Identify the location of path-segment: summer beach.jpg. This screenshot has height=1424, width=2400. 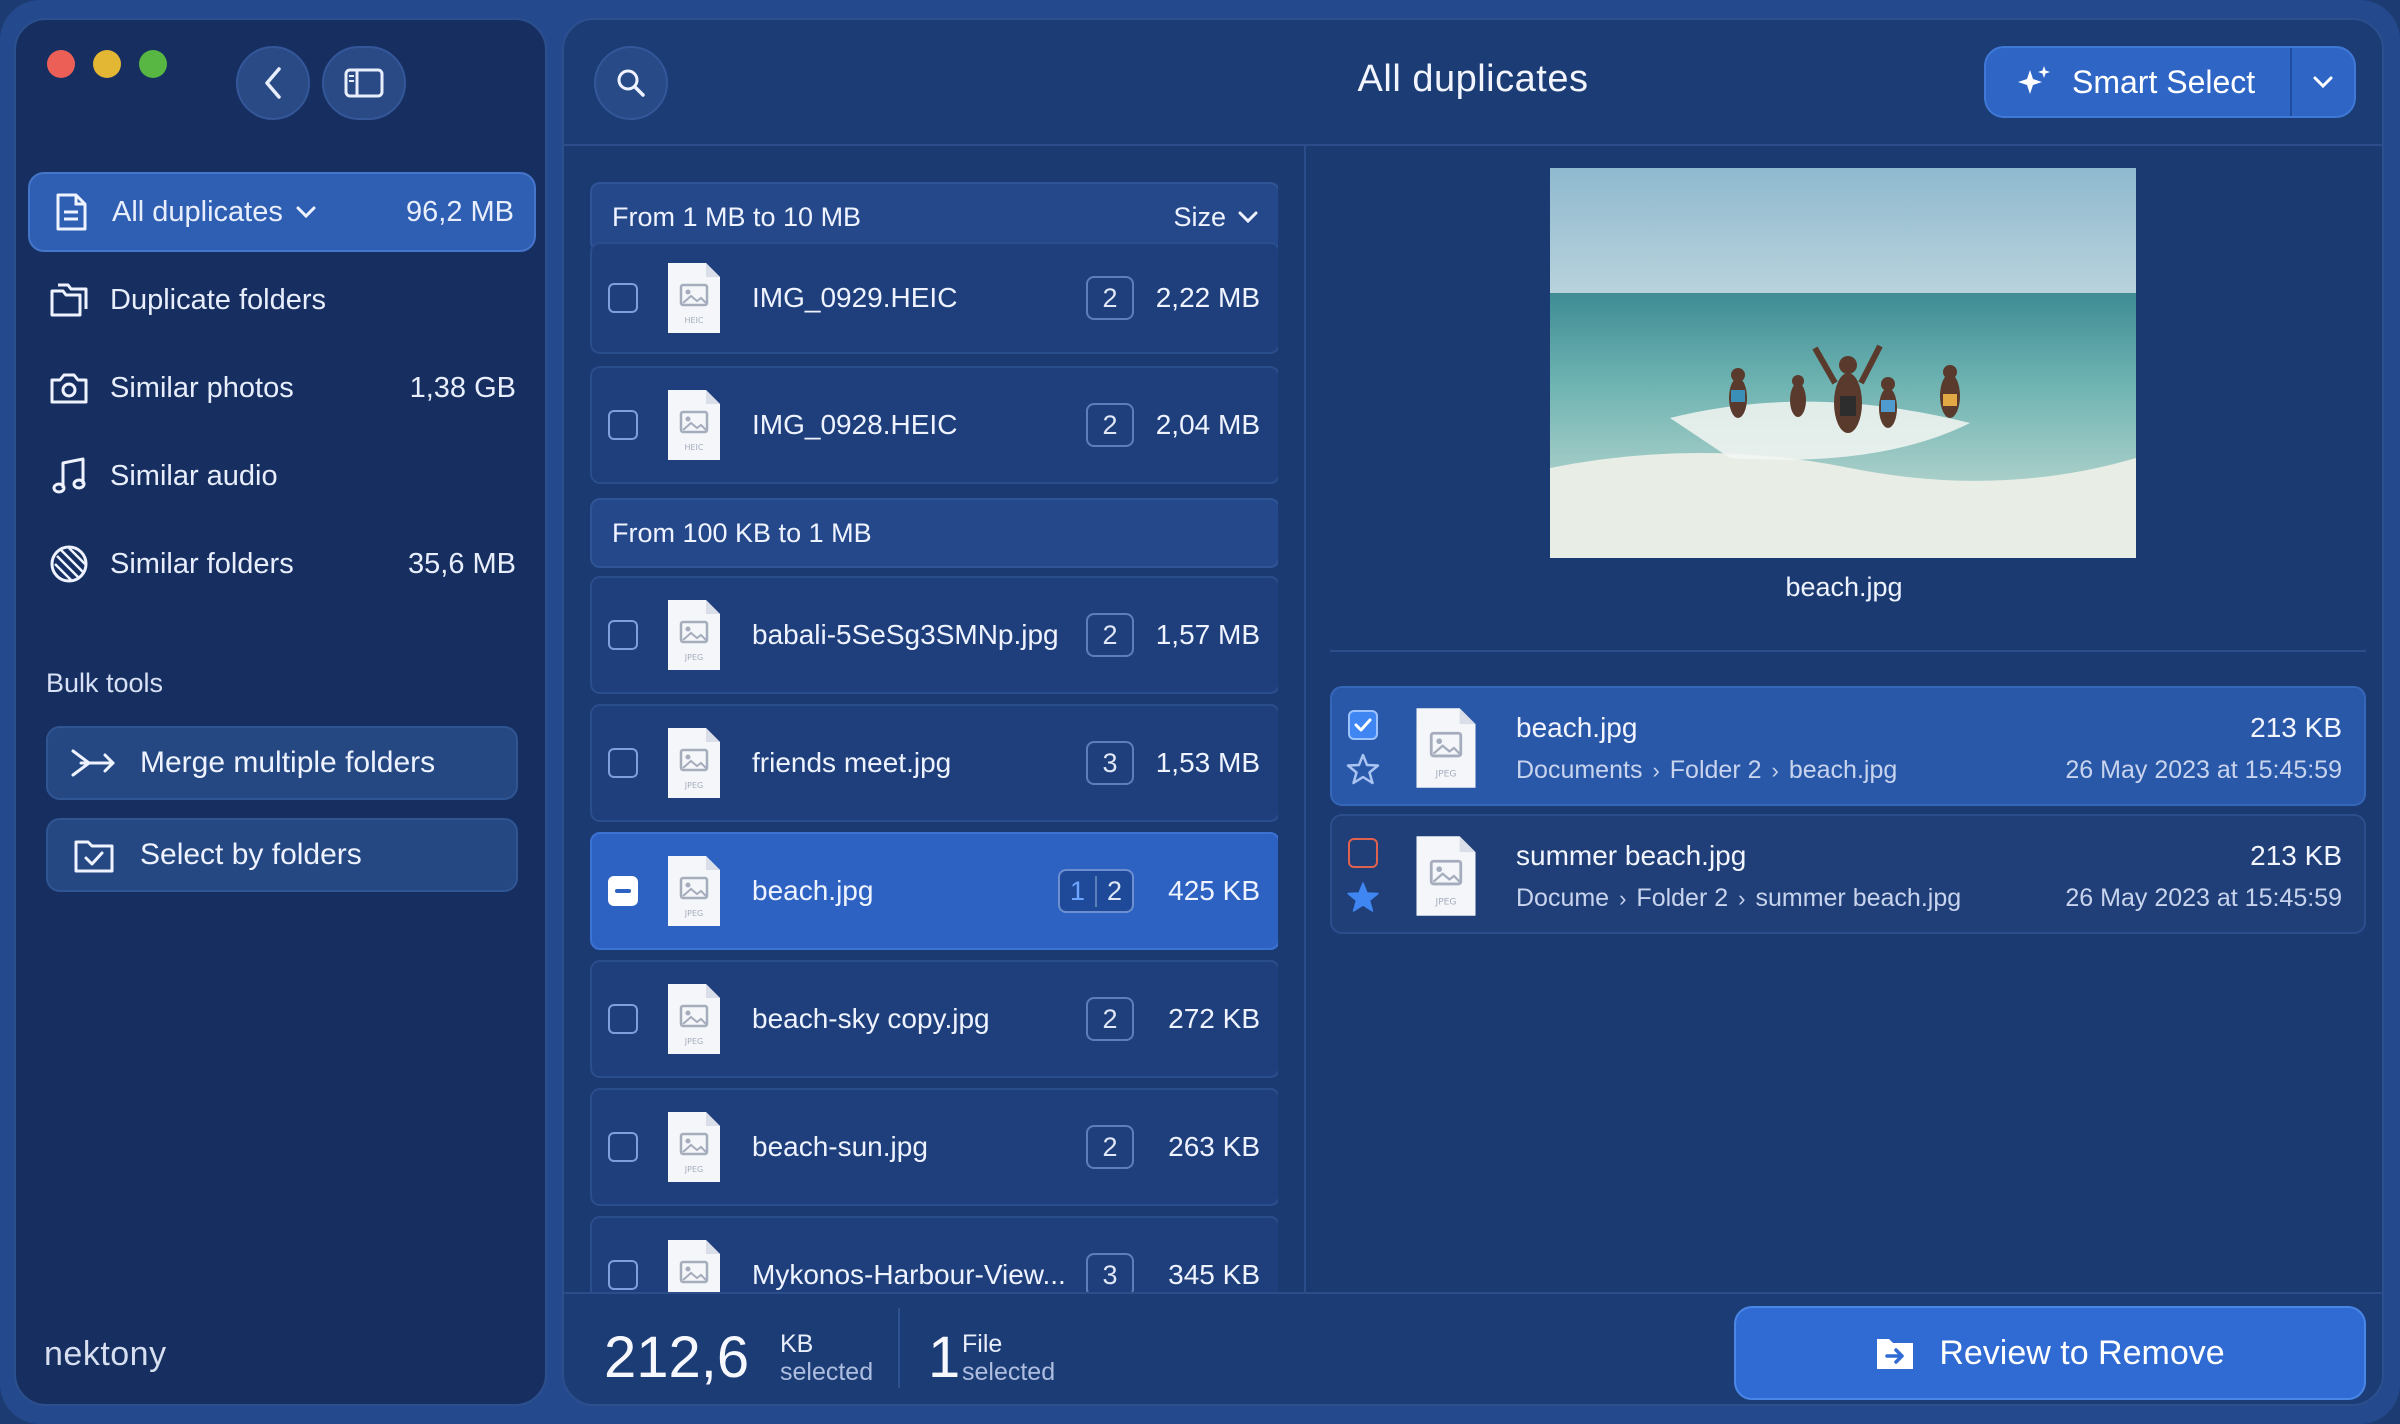
(1858, 898).